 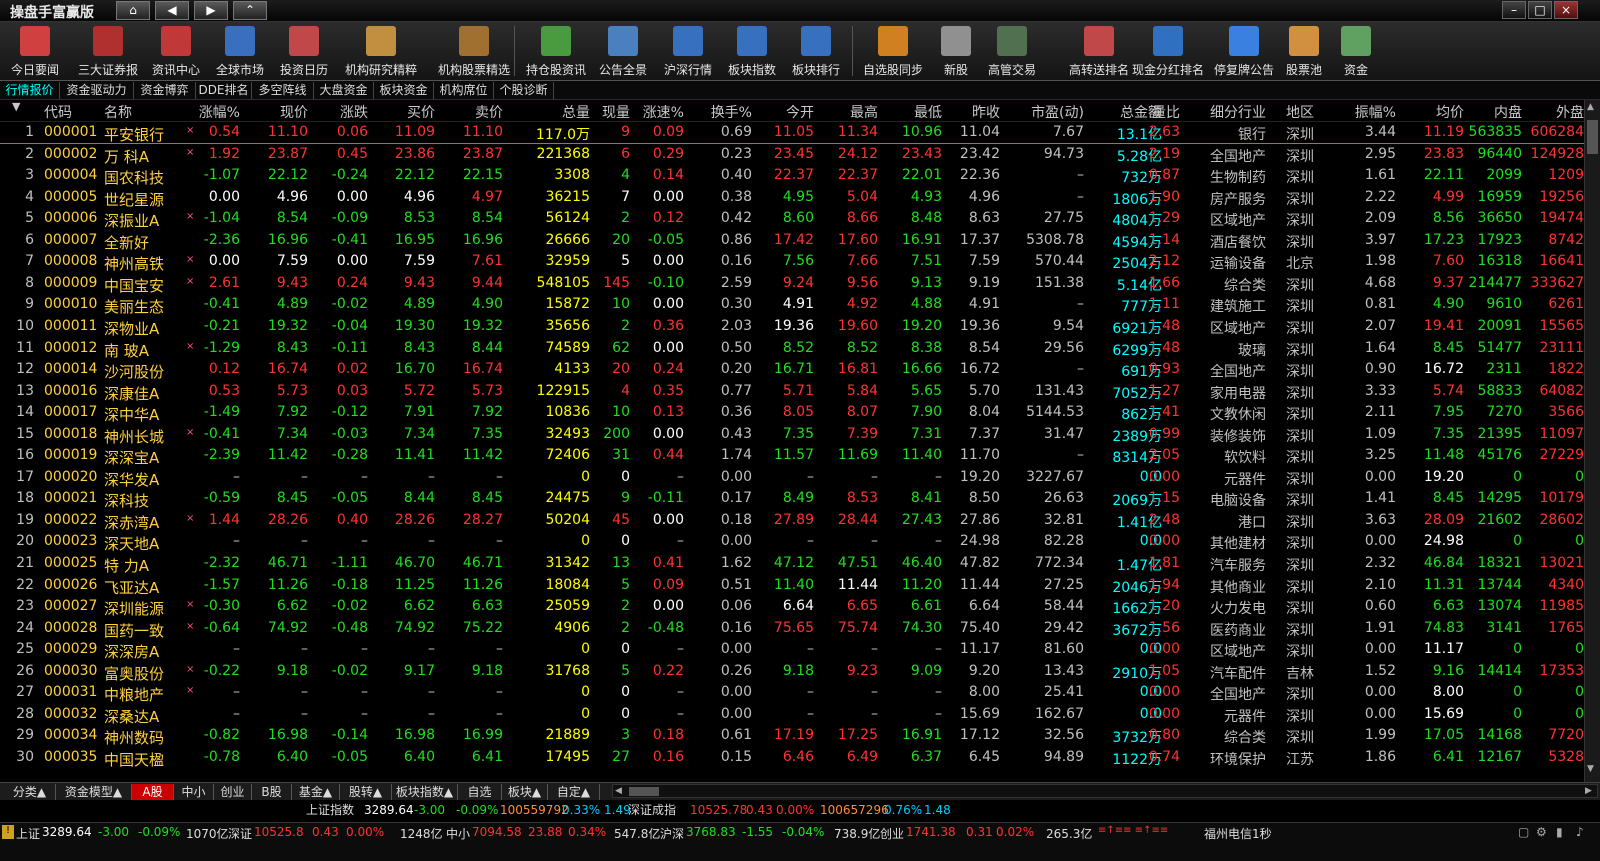 I want to click on tab-6: 板块资金, so click(x=404, y=90).